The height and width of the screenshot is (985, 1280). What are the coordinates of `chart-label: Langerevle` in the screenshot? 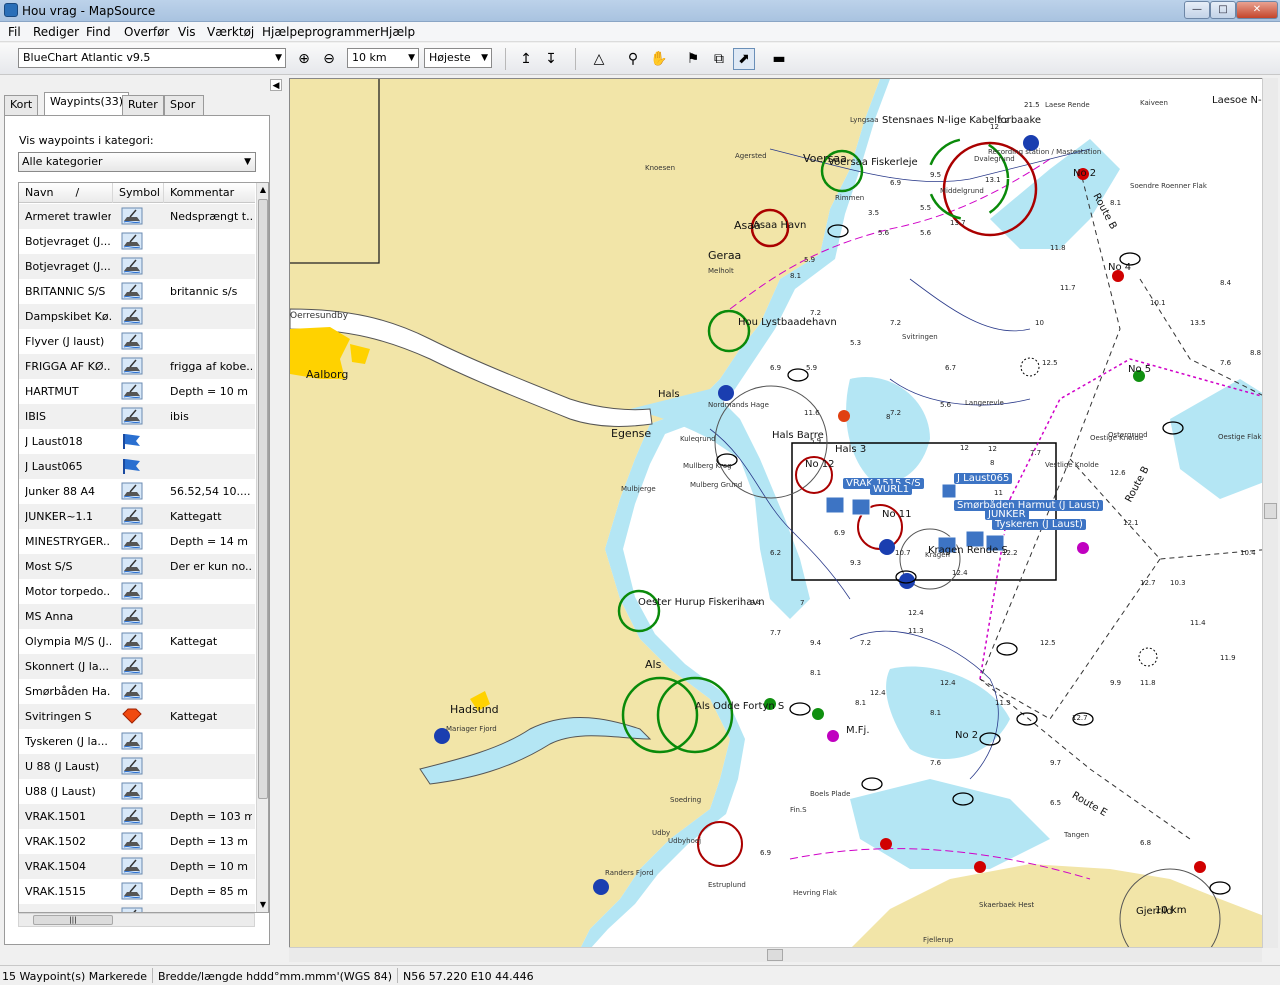 It's located at (984, 403).